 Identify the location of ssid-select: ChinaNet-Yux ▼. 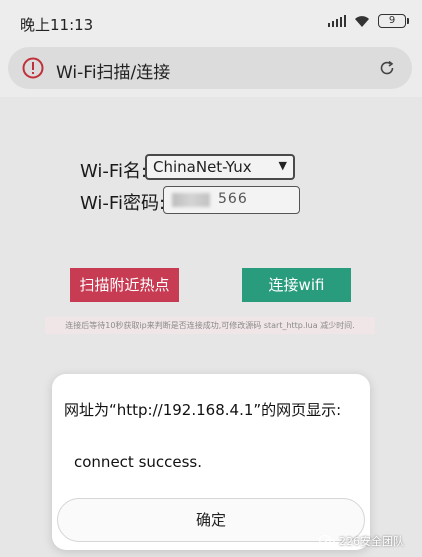
(220, 167).